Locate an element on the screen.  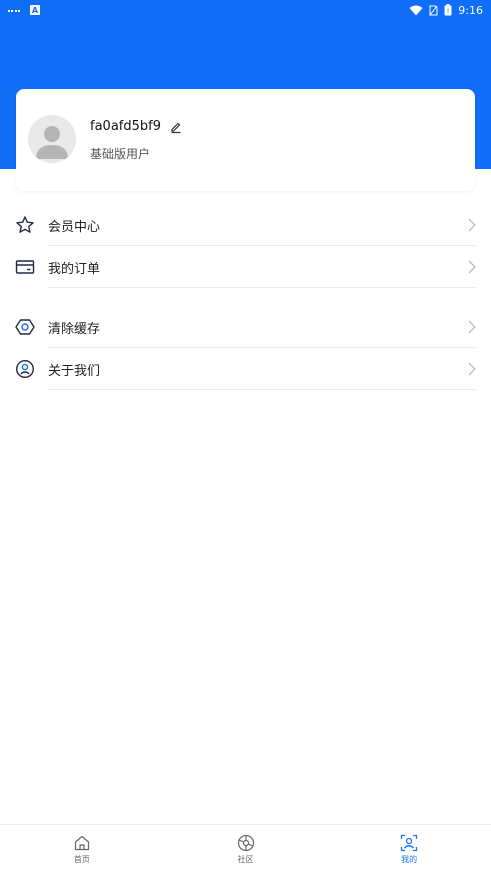
menu-item-label: 我的订单 is located at coordinates (74, 269).